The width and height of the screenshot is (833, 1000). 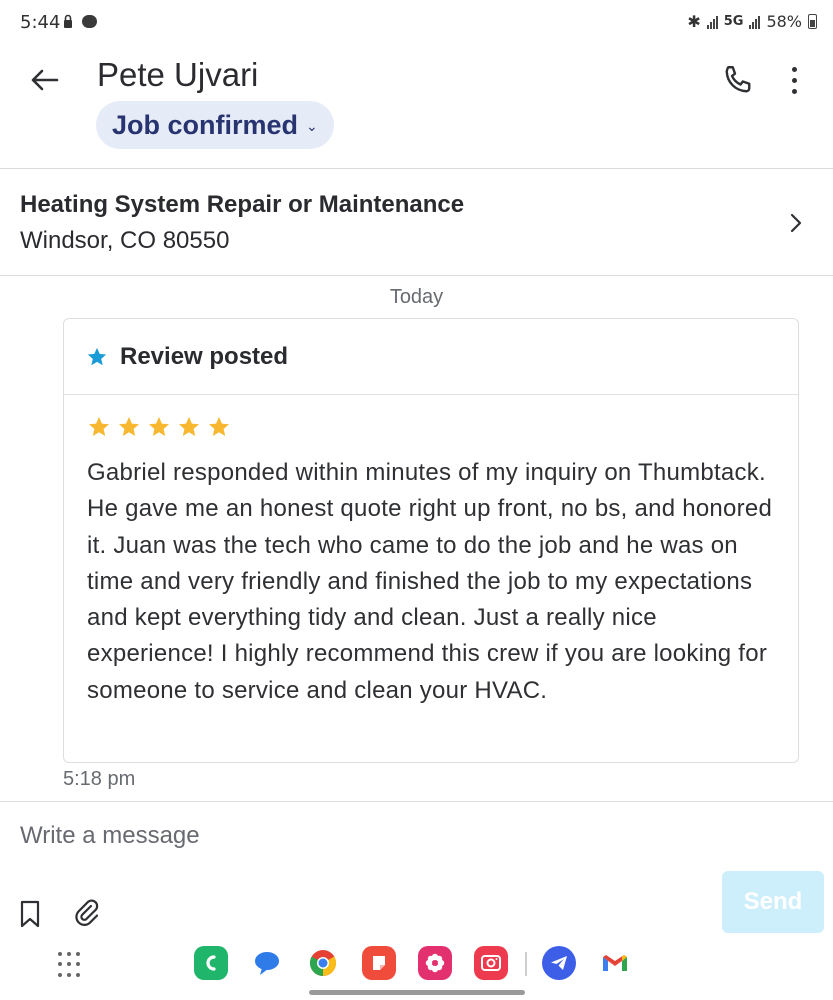 What do you see at coordinates (242, 204) in the screenshot?
I see `job-title: Heating System Repair or Maintenance` at bounding box center [242, 204].